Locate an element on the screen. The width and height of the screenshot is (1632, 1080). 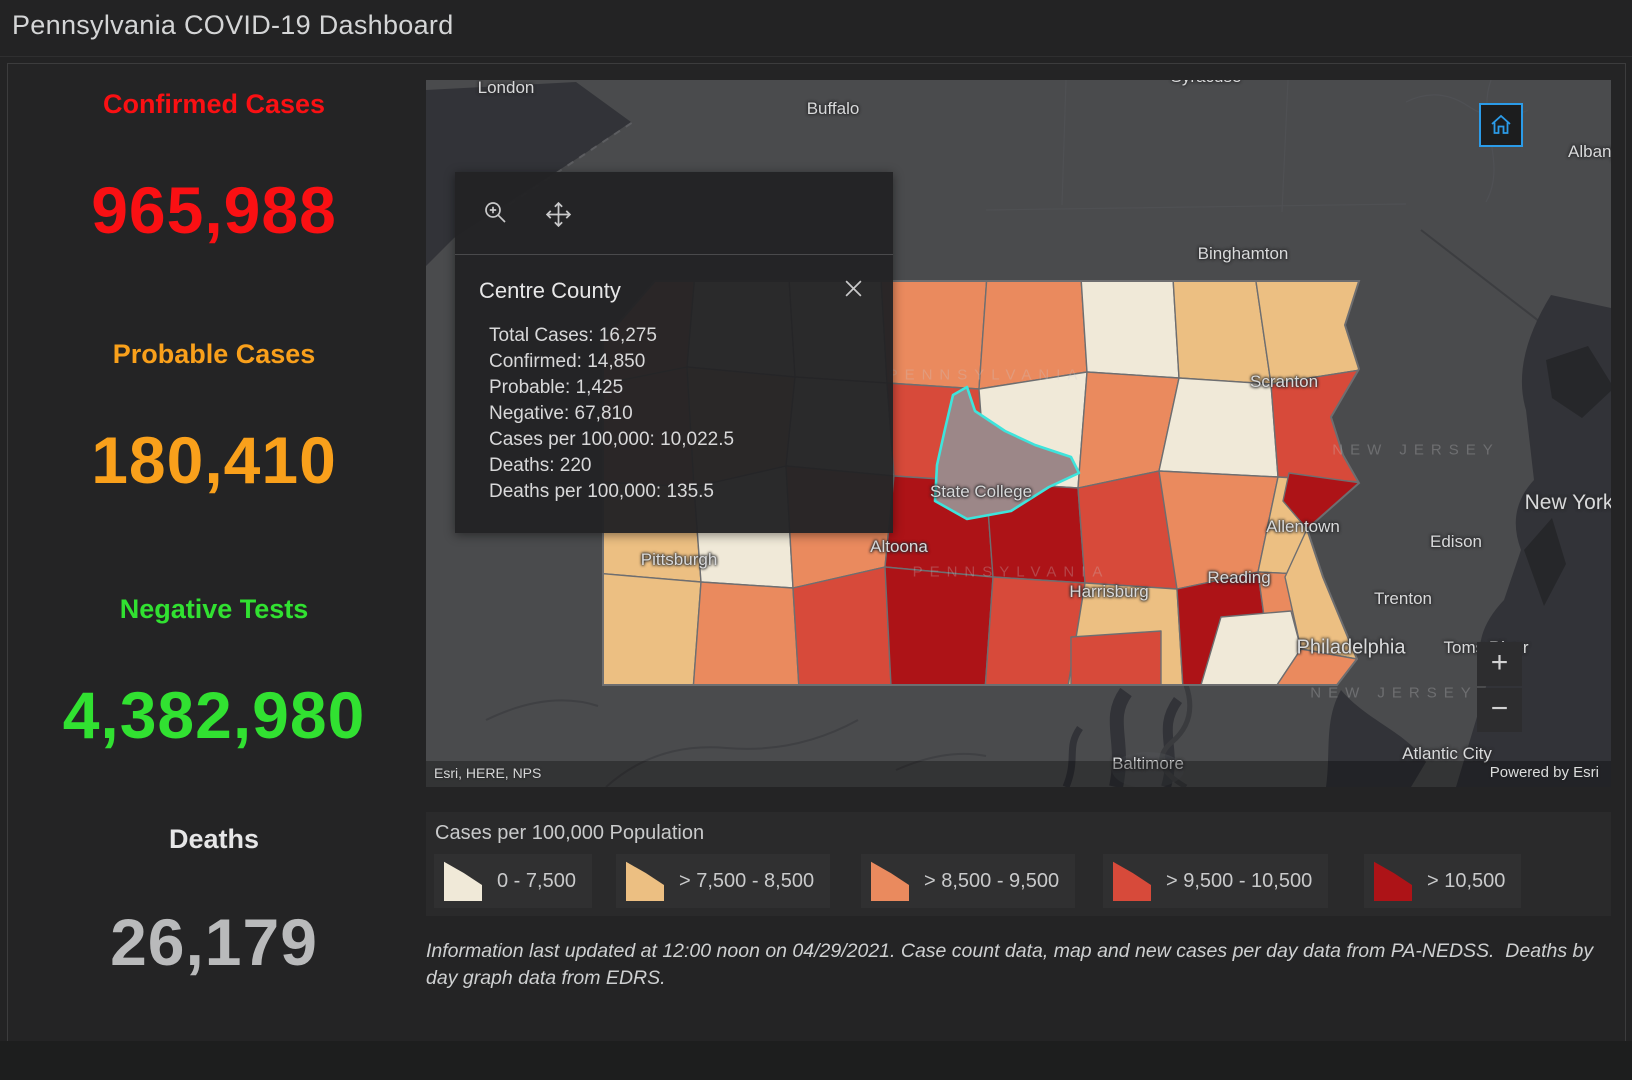
popup-stat-line: Negative: 67,810 is located at coordinates (561, 413).